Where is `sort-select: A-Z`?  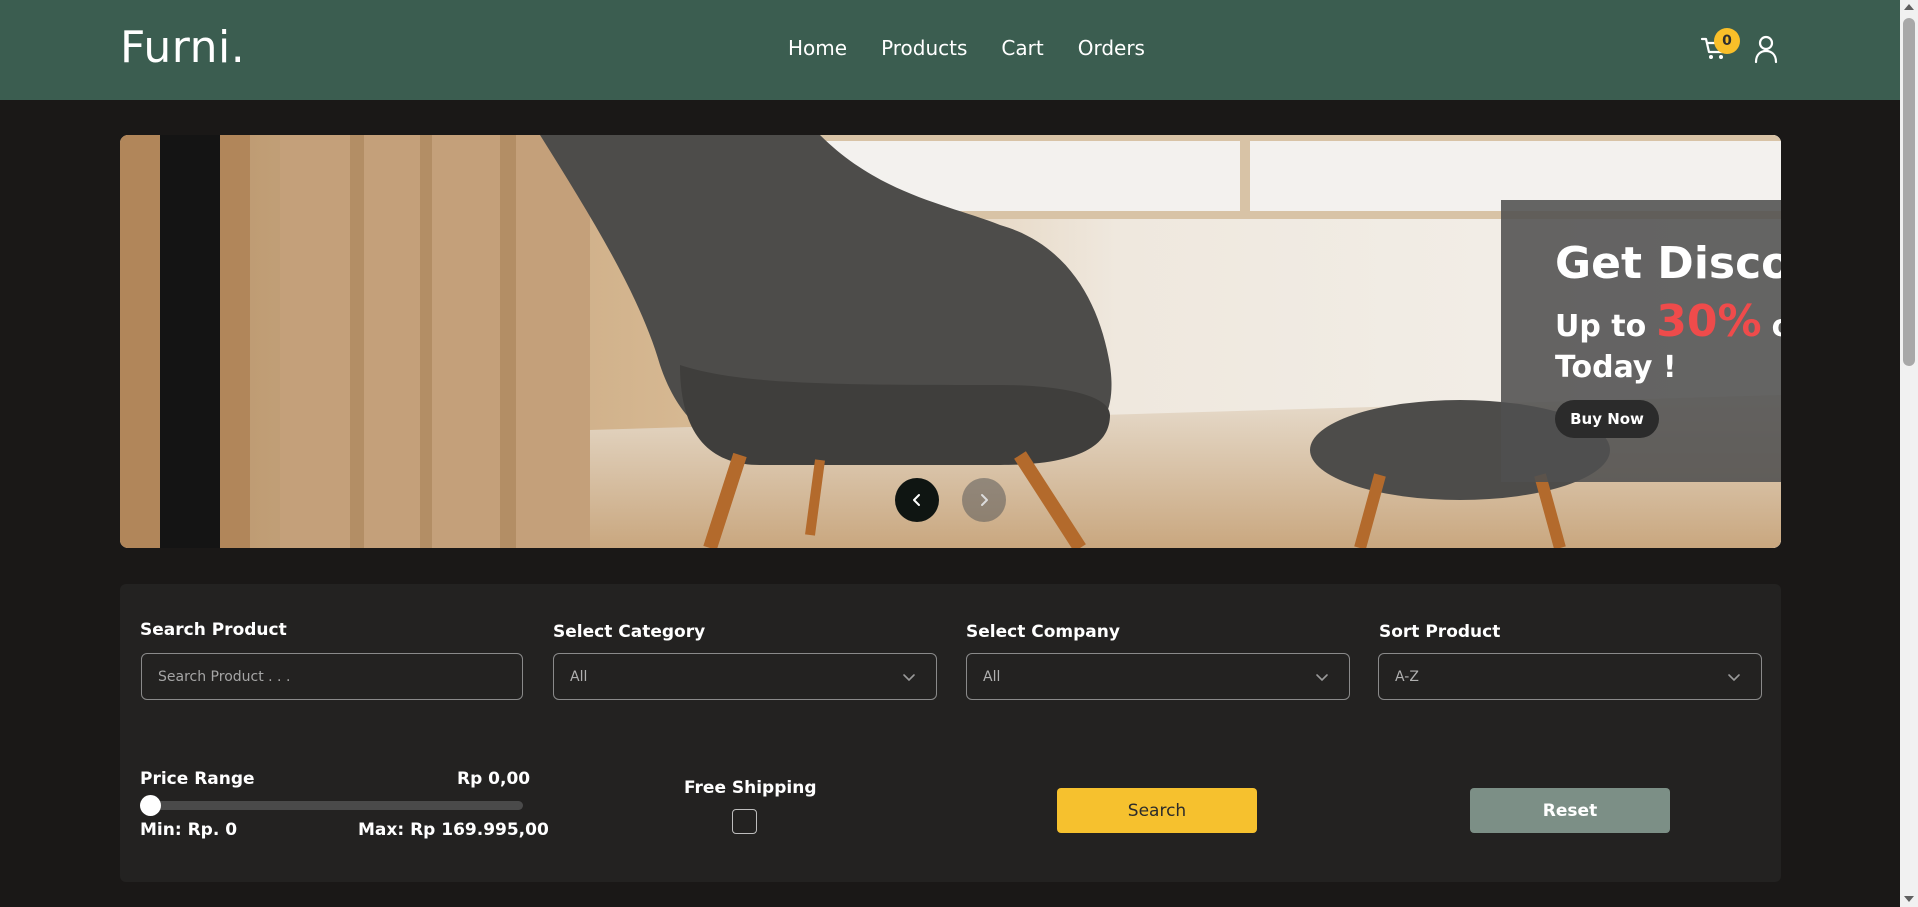
sort-select: A-Z is located at coordinates (1570, 676).